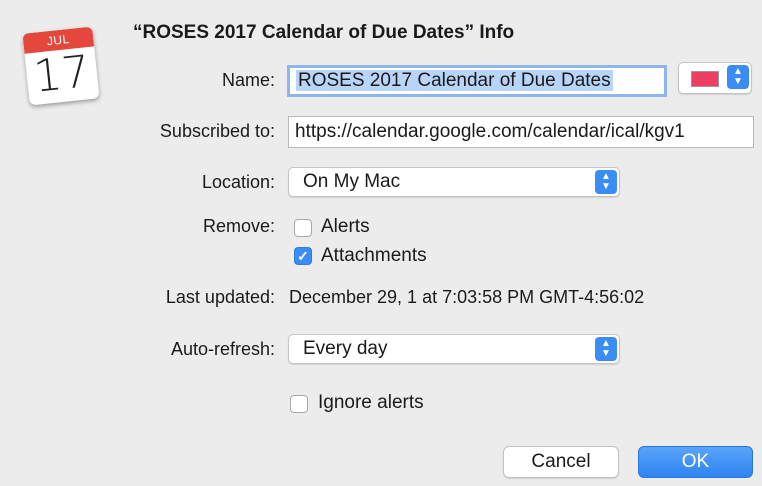 The width and height of the screenshot is (762, 486). I want to click on location-value: On My Mac, so click(352, 181).